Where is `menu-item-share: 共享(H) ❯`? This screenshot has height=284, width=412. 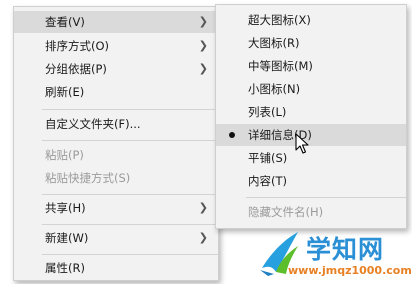 menu-item-share: 共享(H) ❯ is located at coordinates (116, 208).